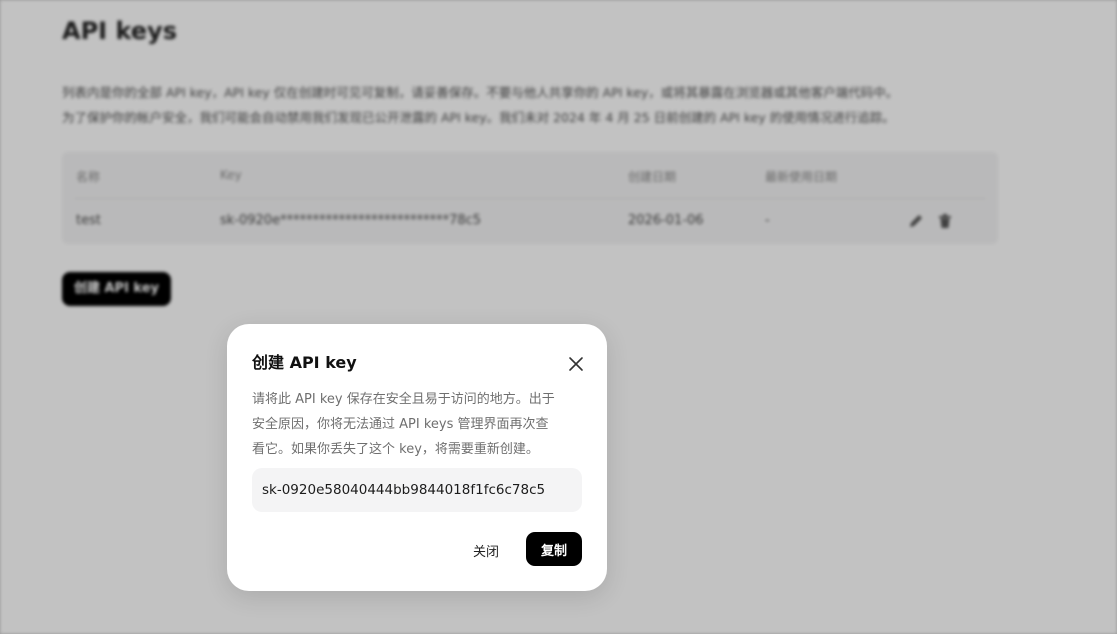 The width and height of the screenshot is (1117, 634). Describe the element at coordinates (486, 550) in the screenshot. I see `close-button: 关闭` at that location.